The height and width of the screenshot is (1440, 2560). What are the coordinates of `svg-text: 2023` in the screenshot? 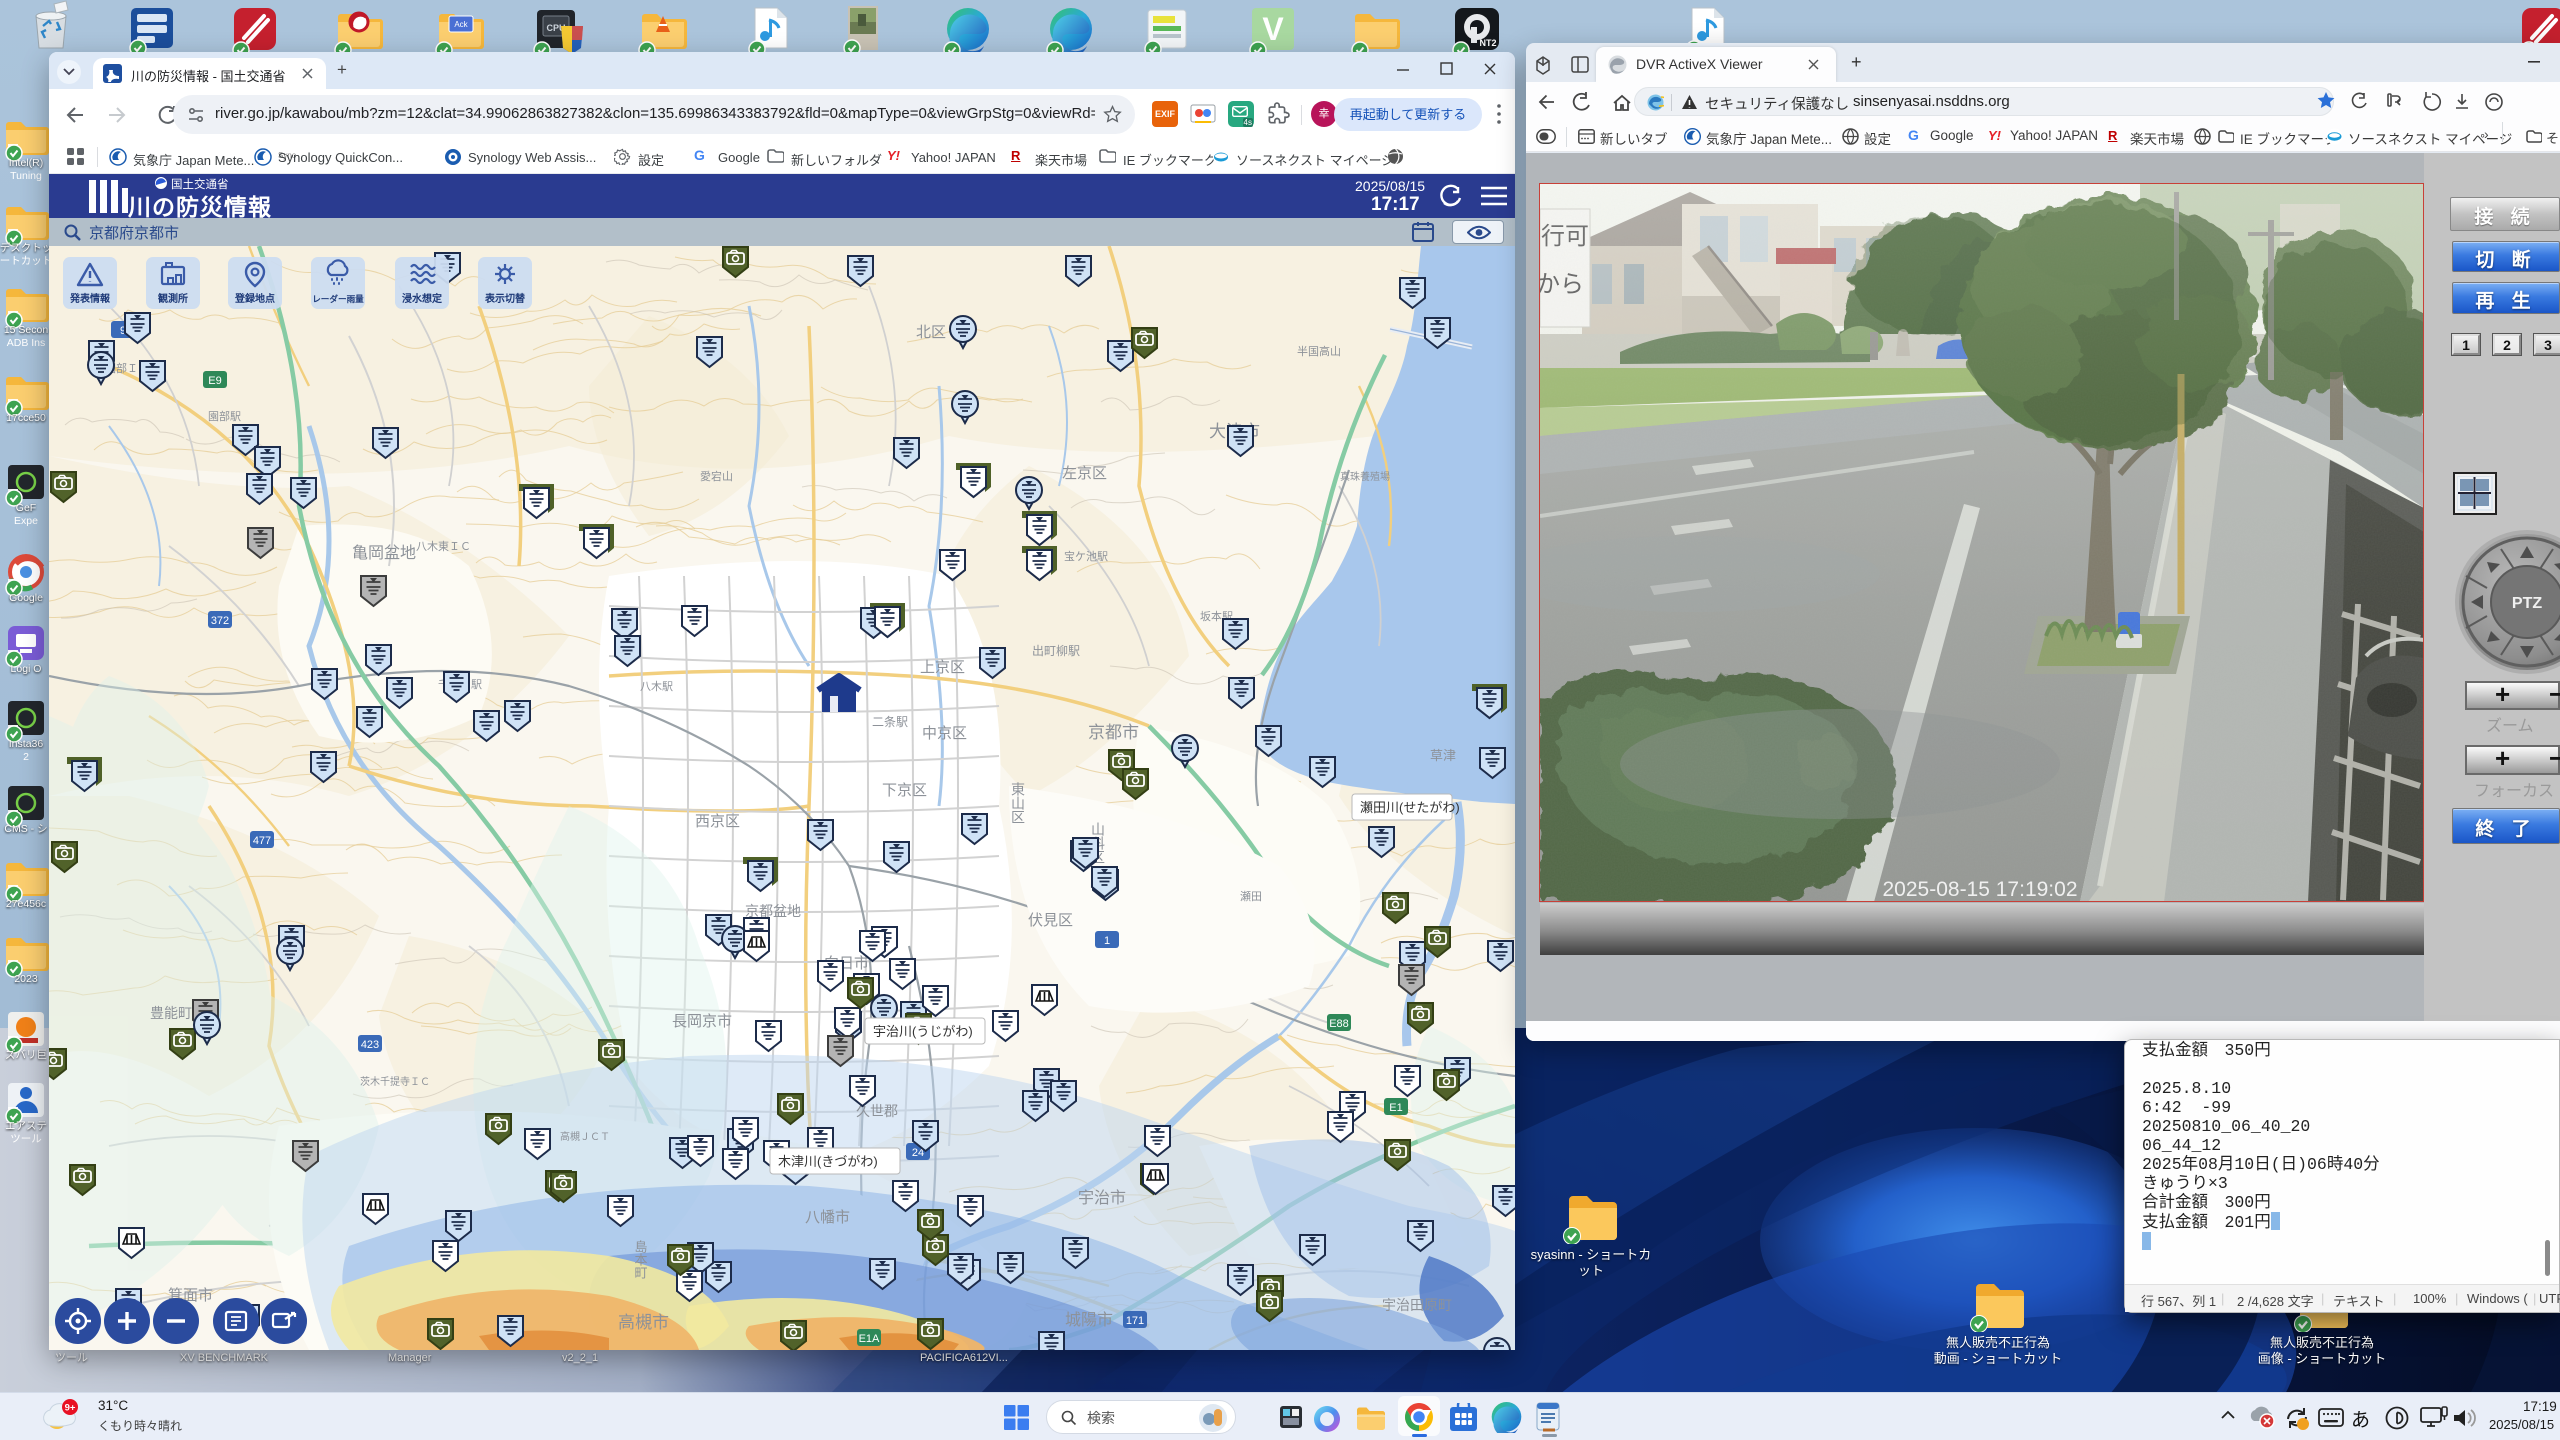 It's located at (26, 979).